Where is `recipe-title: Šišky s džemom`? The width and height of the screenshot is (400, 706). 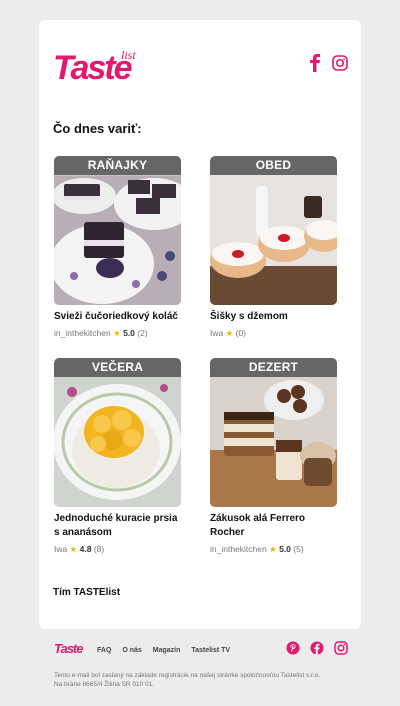 recipe-title: Šišky s džemom is located at coordinates (273, 317).